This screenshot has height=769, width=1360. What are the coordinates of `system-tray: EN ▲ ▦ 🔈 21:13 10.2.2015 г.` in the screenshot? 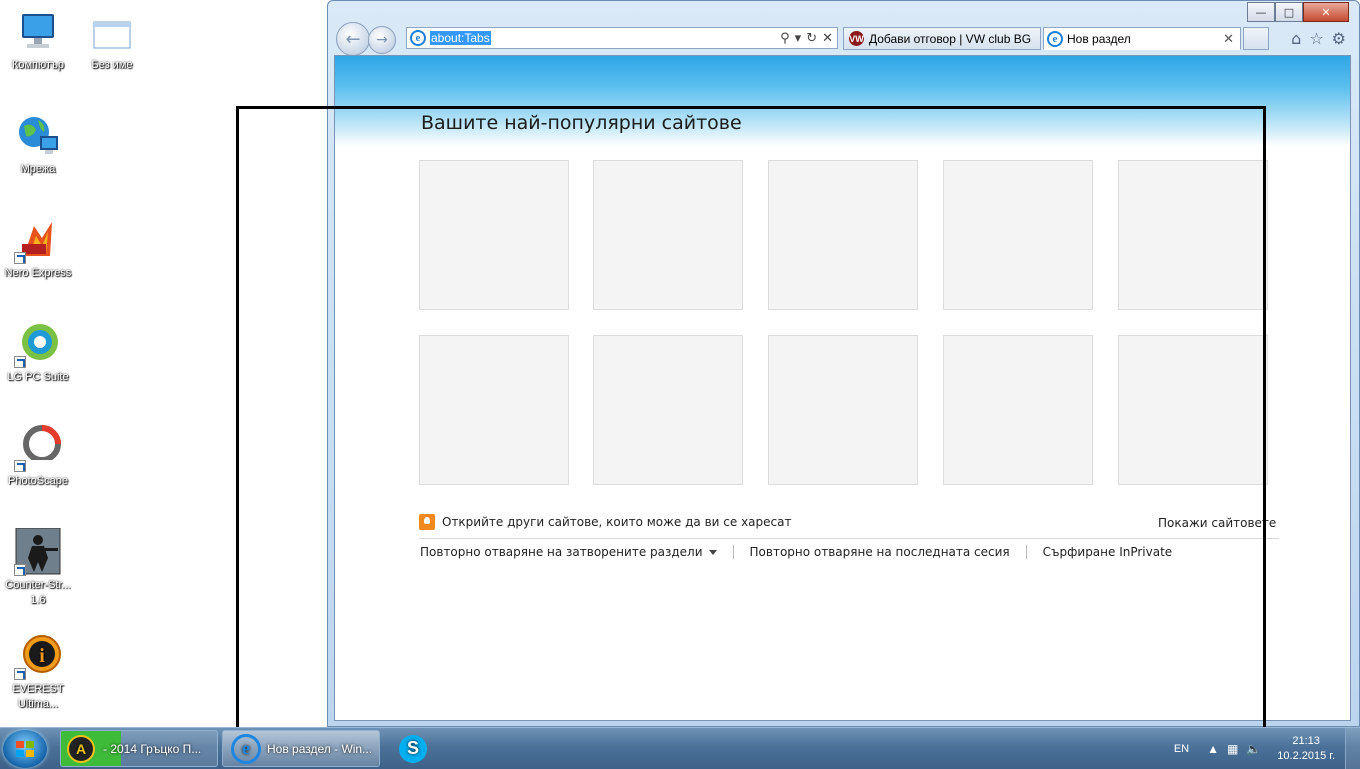 It's located at (1267, 748).